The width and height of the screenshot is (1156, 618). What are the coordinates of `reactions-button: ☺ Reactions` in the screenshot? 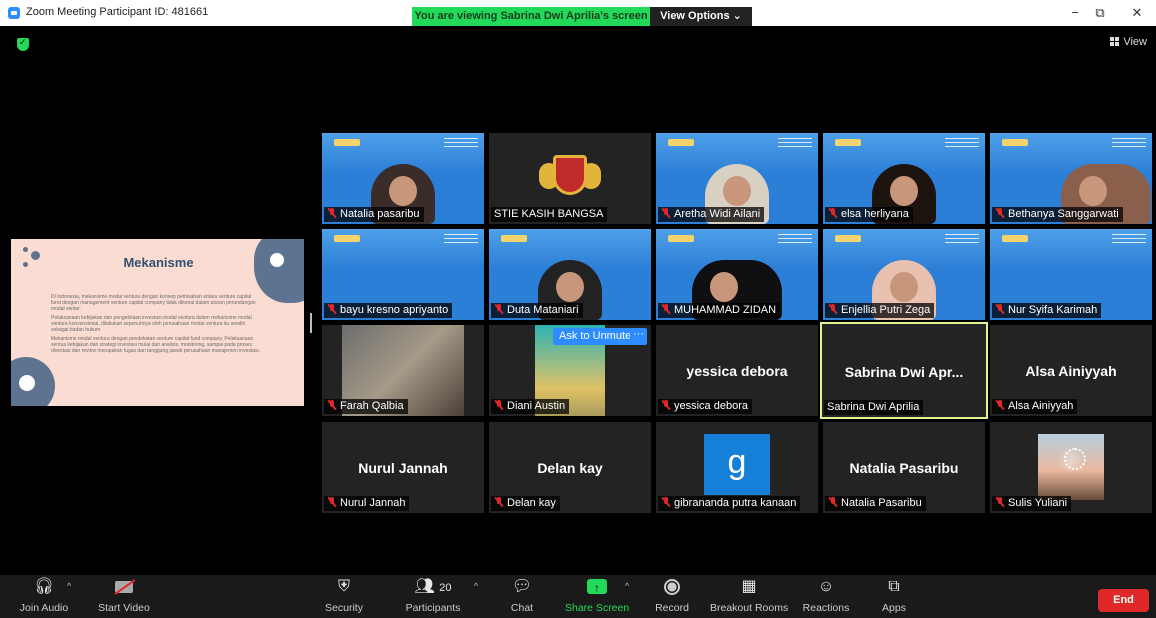 It's located at (826, 594).